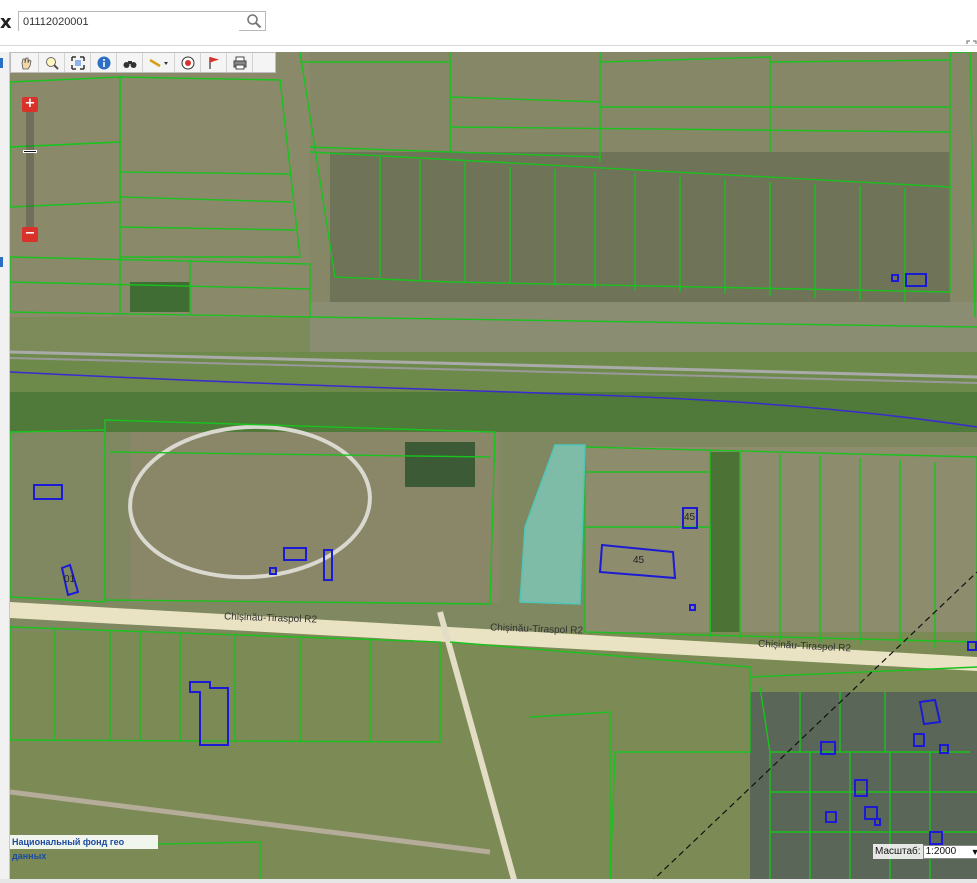 Image resolution: width=977 pixels, height=883 pixels. I want to click on top-bar: x, so click(488, 23).